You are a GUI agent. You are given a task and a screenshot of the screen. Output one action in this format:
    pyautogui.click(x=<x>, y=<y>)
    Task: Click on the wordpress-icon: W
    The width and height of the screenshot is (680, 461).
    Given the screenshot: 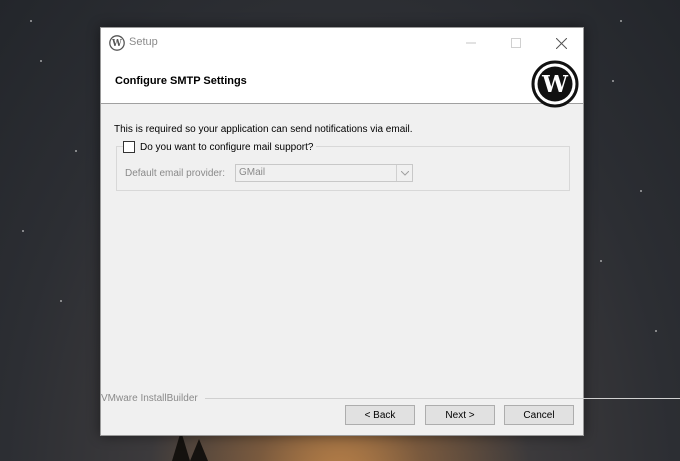 What is the action you would take?
    pyautogui.click(x=117, y=43)
    